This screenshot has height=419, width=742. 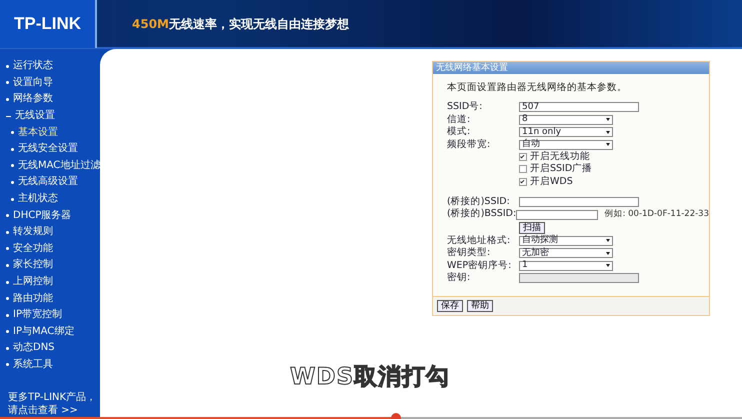 What do you see at coordinates (571, 68) in the screenshot?
I see `panel-title: 无线网络基本设置` at bounding box center [571, 68].